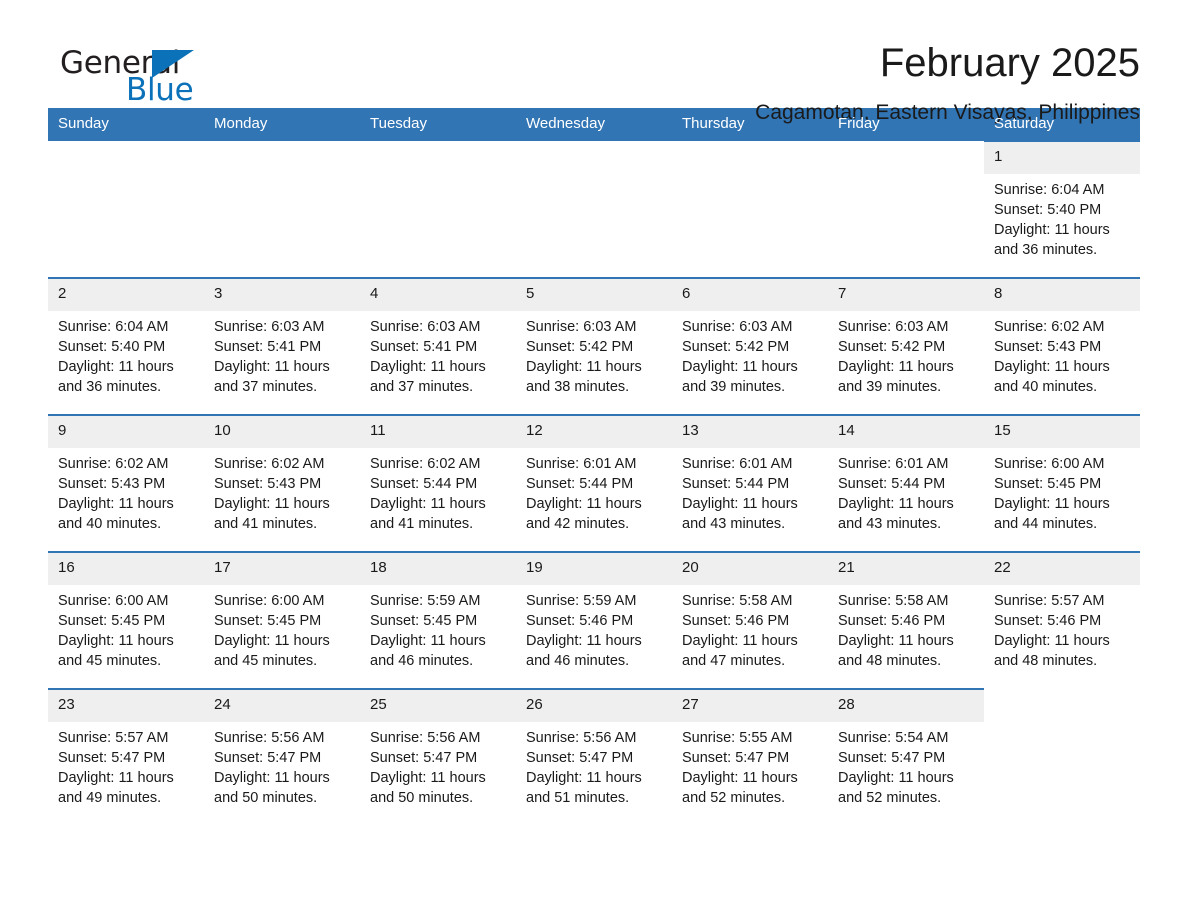 This screenshot has height=918, width=1188. What do you see at coordinates (438, 124) in the screenshot?
I see `weekday-header-tuesday: Tuesday` at bounding box center [438, 124].